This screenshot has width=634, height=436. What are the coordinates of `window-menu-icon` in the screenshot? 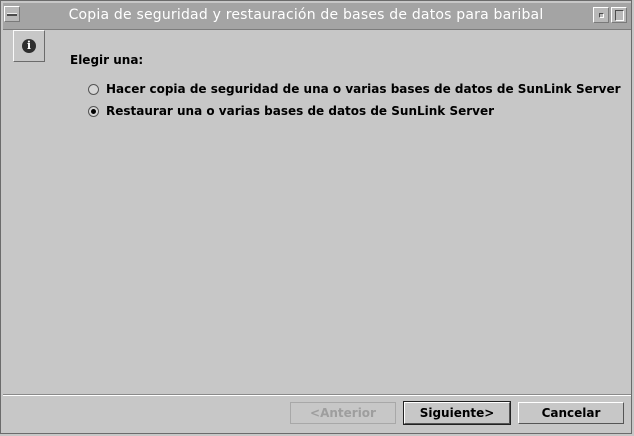 It's located at (12, 14).